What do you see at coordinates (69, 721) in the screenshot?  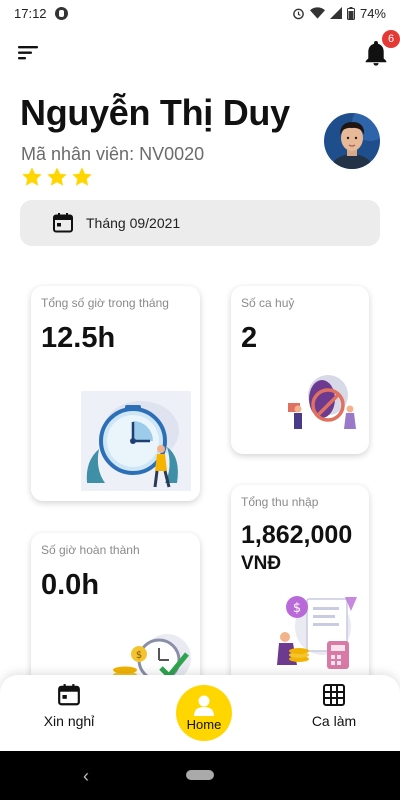 I see `nav-leave-label: Xin nghỉ` at bounding box center [69, 721].